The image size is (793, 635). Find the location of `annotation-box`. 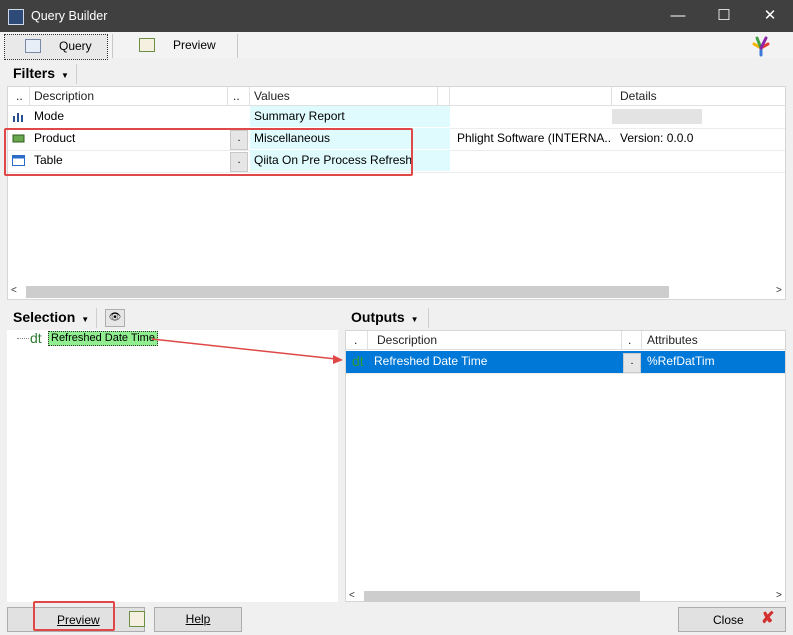

annotation-box is located at coordinates (74, 616).